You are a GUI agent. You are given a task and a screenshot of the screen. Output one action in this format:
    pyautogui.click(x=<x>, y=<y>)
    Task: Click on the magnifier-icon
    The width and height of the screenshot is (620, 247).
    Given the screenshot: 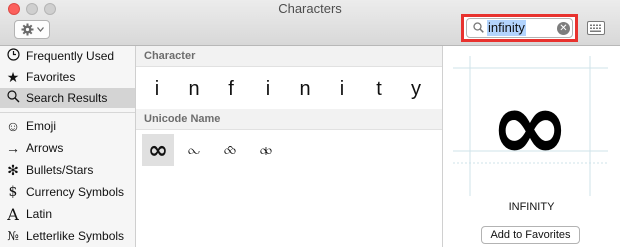 What is the action you would take?
    pyautogui.click(x=13, y=98)
    